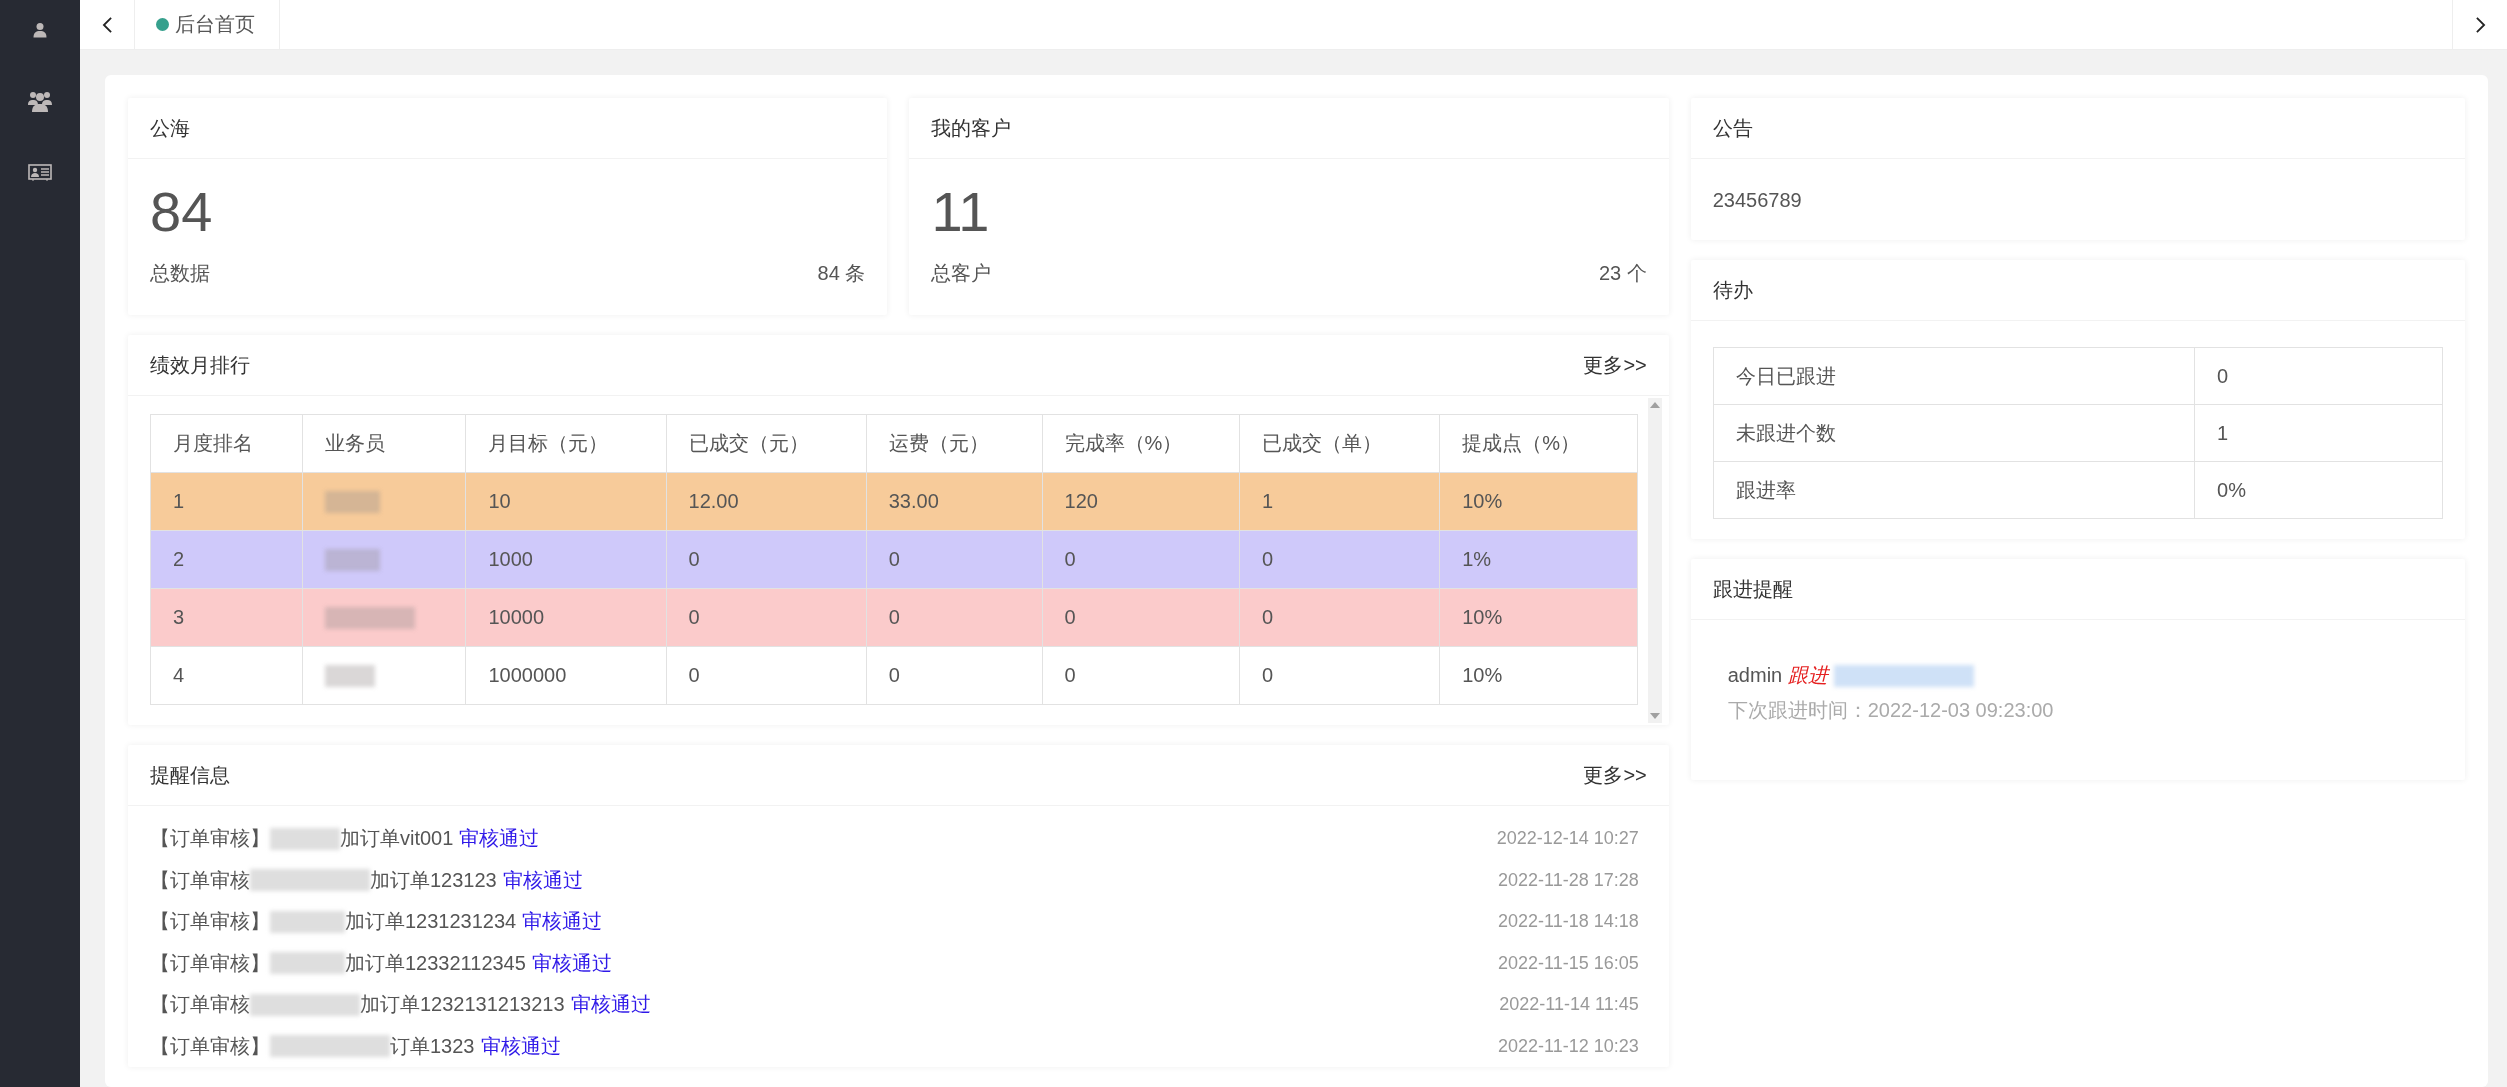  Describe the element at coordinates (40, 101) in the screenshot. I see `people-icon` at that location.